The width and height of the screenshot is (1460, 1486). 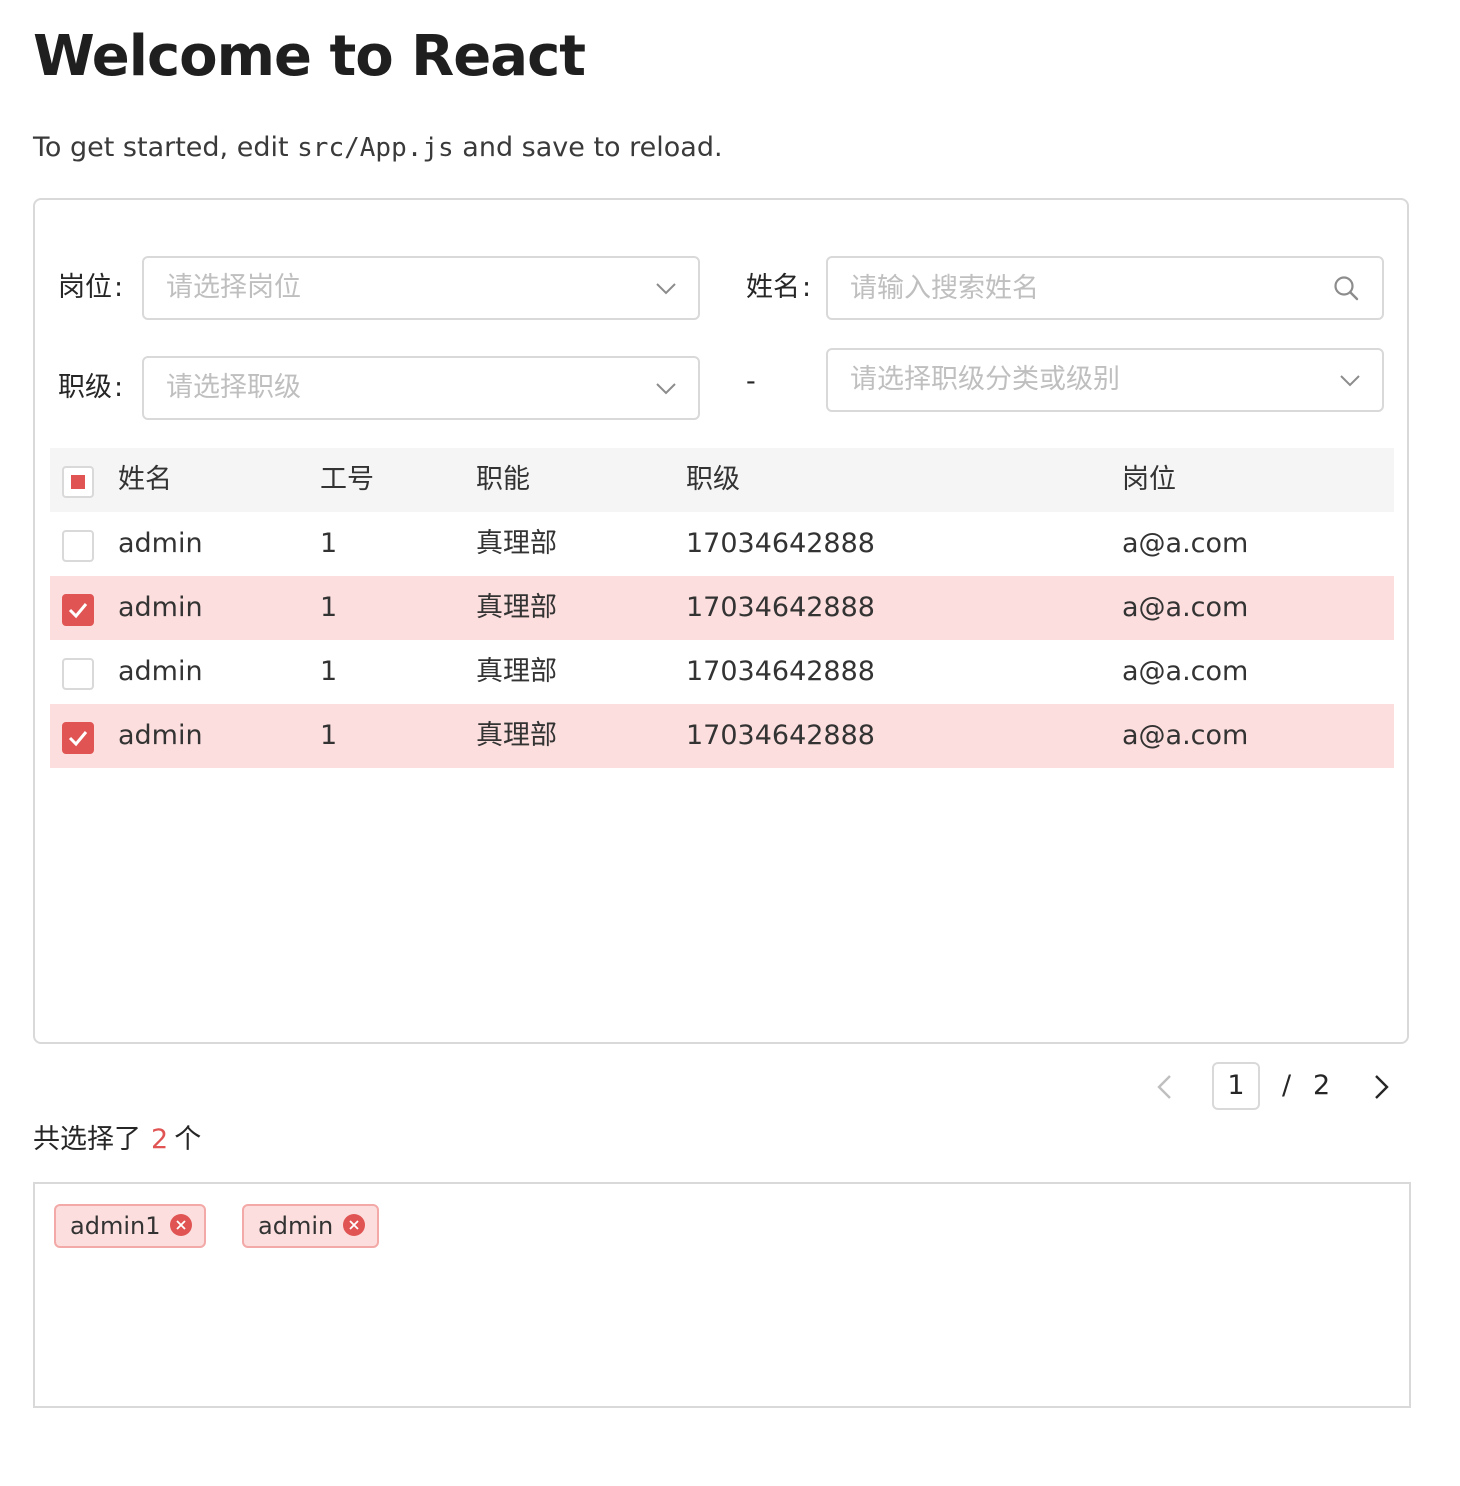 What do you see at coordinates (119, 287) in the screenshot?
I see `position-label-colon: :` at bounding box center [119, 287].